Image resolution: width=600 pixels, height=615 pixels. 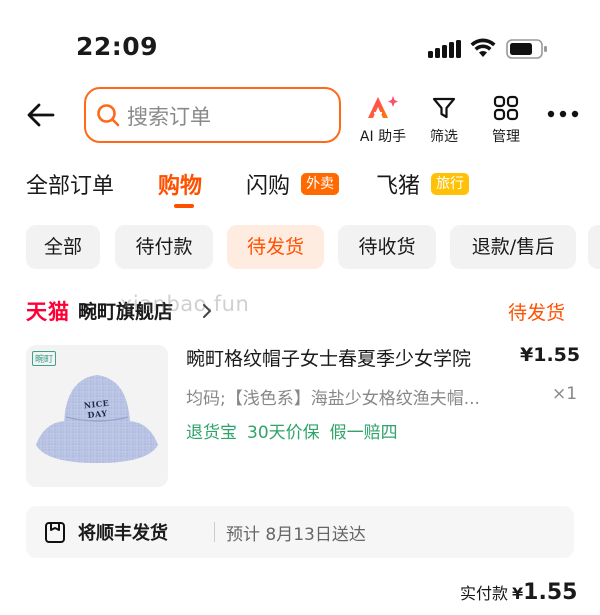 What do you see at coordinates (483, 47) in the screenshot?
I see `wifi-icon` at bounding box center [483, 47].